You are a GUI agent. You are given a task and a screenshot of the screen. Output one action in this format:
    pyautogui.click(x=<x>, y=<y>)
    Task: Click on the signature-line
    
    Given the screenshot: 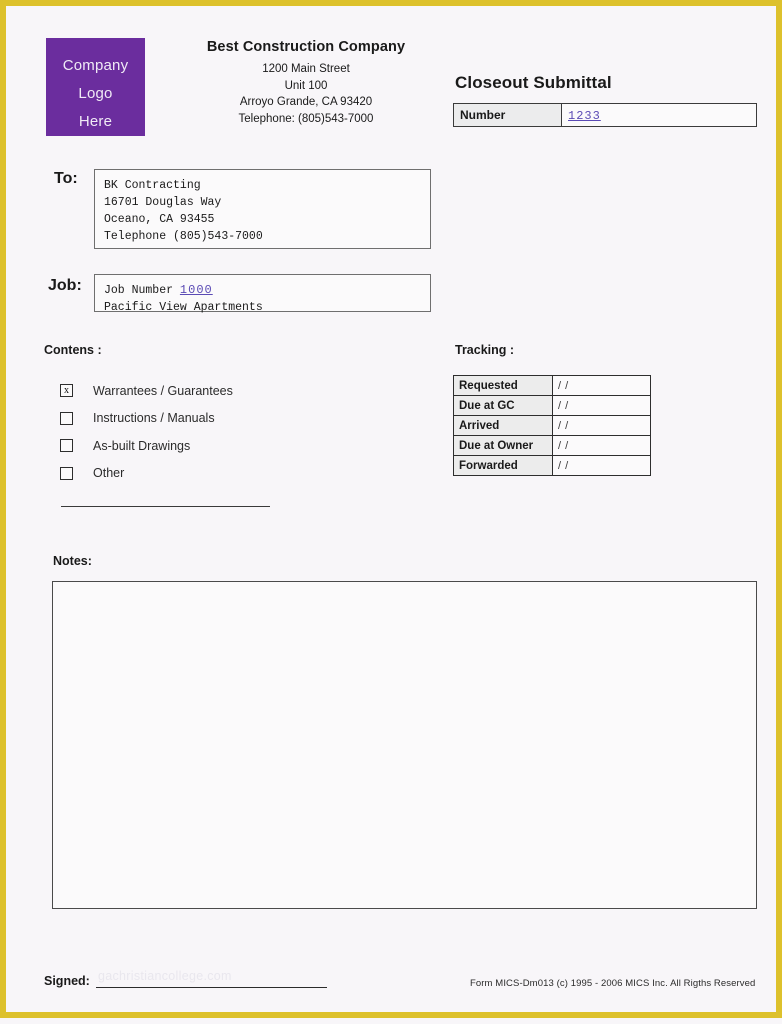 What is the action you would take?
    pyautogui.click(x=211, y=987)
    